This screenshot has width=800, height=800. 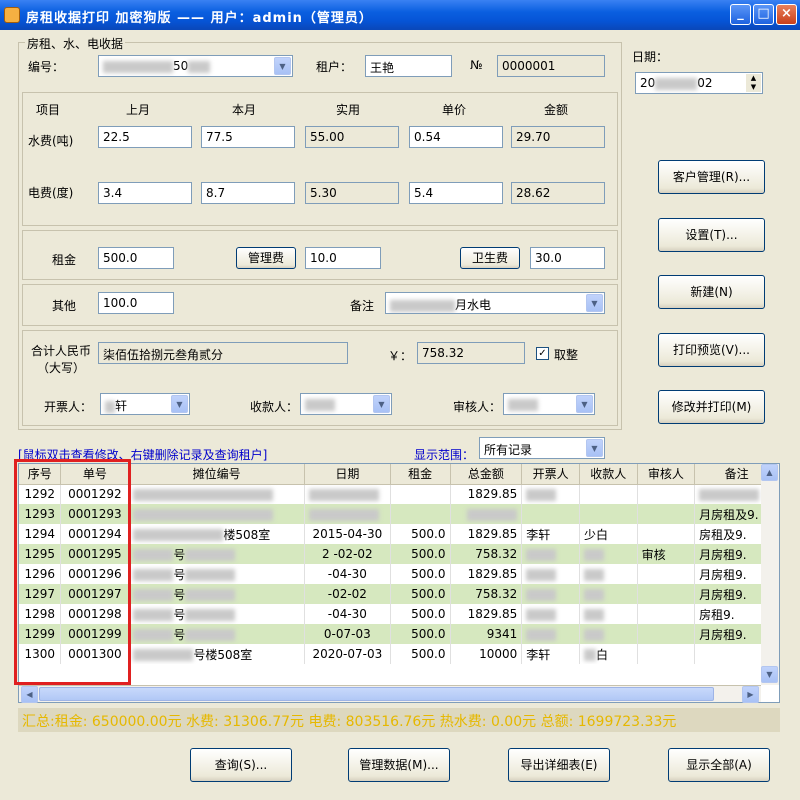 I want to click on water-price-input: 0.54, so click(x=456, y=137).